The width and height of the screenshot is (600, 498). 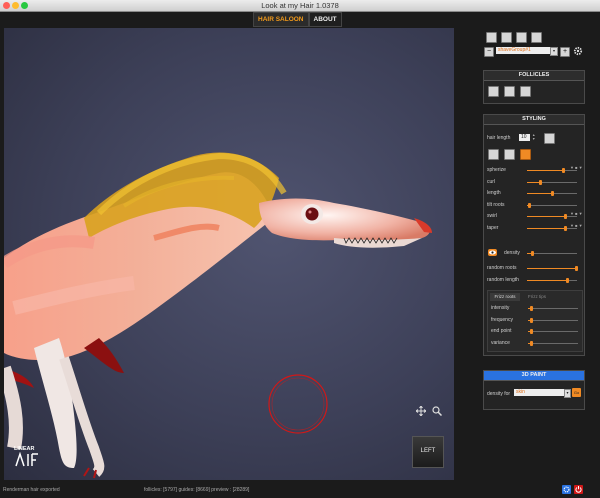 What do you see at coordinates (503, 280) in the screenshot?
I see `random-length-label: random length` at bounding box center [503, 280].